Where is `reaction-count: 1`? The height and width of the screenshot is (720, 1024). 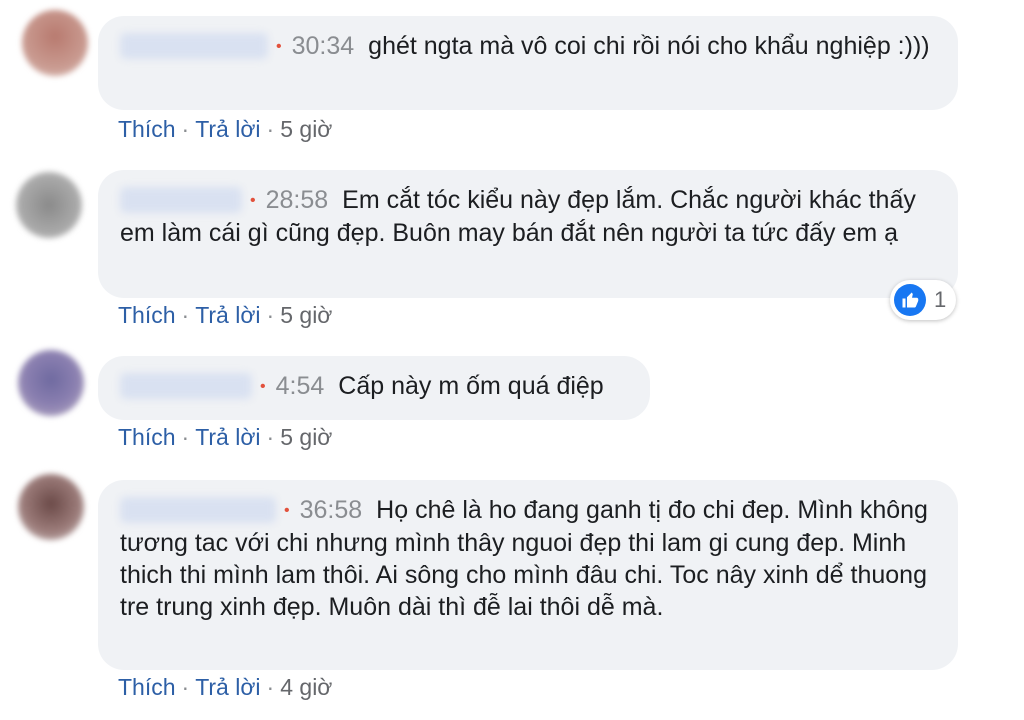 reaction-count: 1 is located at coordinates (923, 300).